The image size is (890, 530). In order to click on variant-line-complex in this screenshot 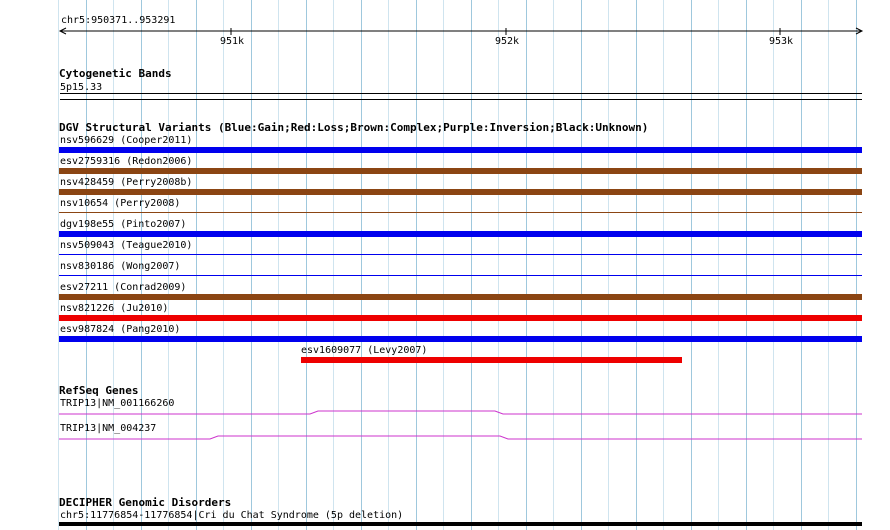, I will do `click(460, 212)`.